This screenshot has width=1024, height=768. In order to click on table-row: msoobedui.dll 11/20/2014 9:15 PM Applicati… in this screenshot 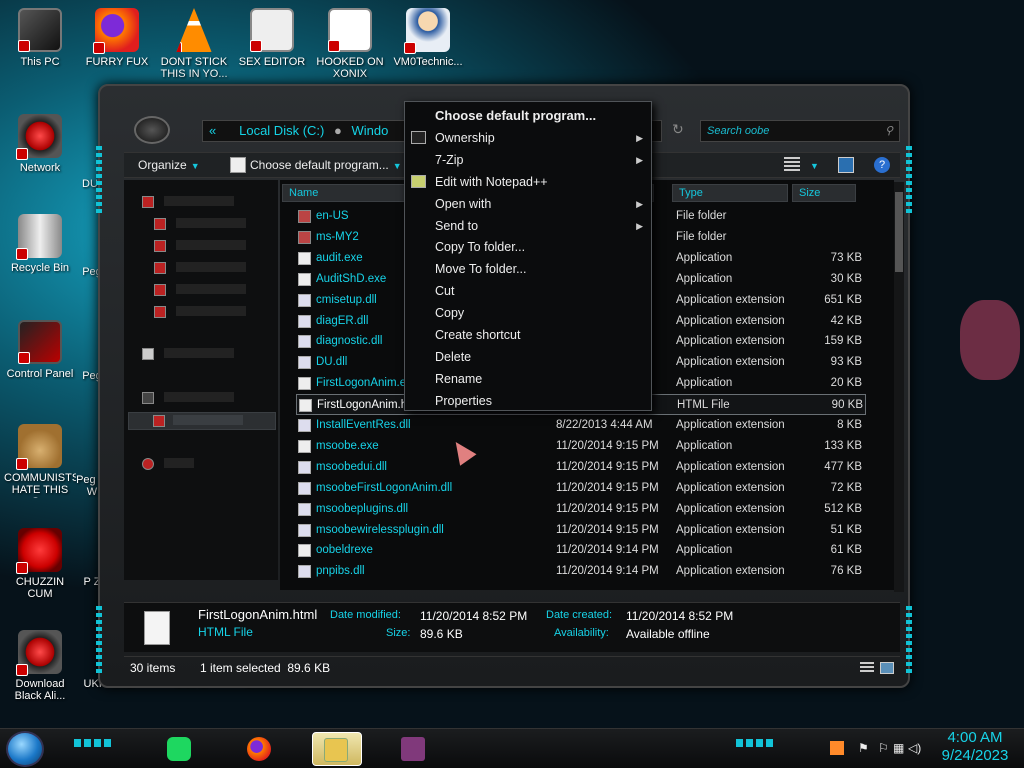, I will do `click(581, 467)`.